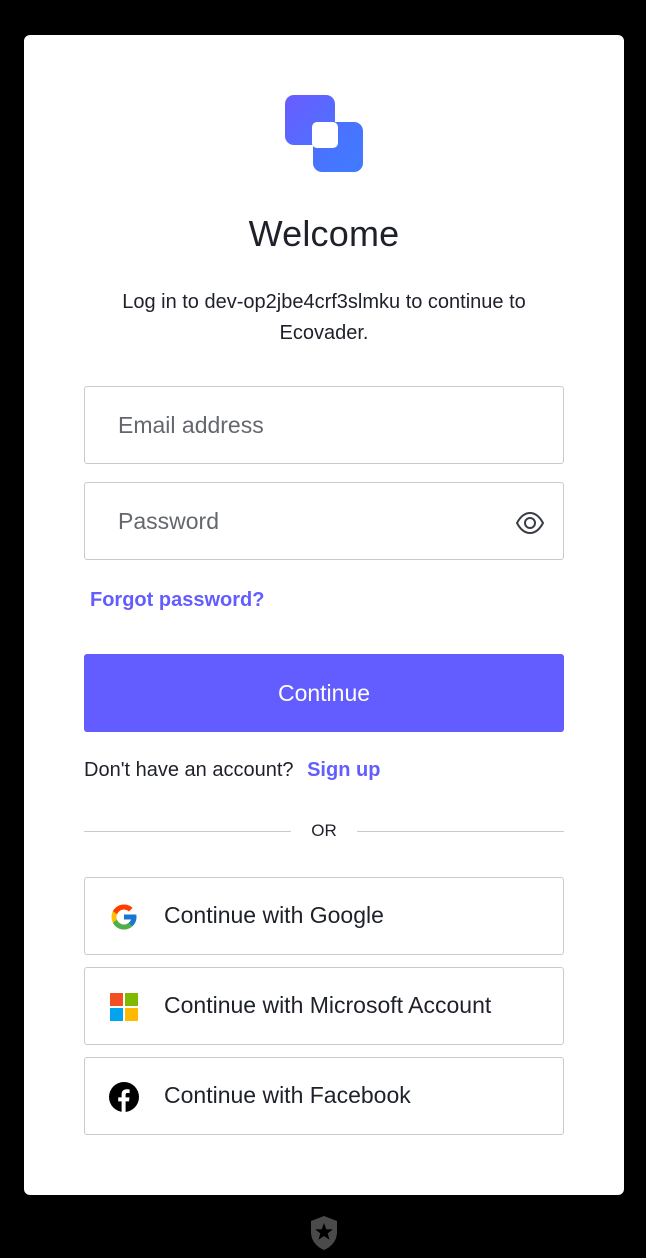 Image resolution: width=646 pixels, height=1258 pixels. I want to click on email-field-container, so click(324, 425).